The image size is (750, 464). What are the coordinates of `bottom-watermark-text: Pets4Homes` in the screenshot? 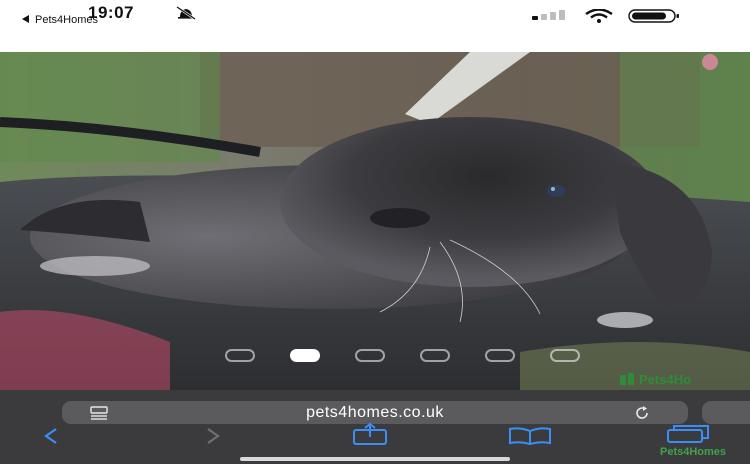 It's located at (693, 452).